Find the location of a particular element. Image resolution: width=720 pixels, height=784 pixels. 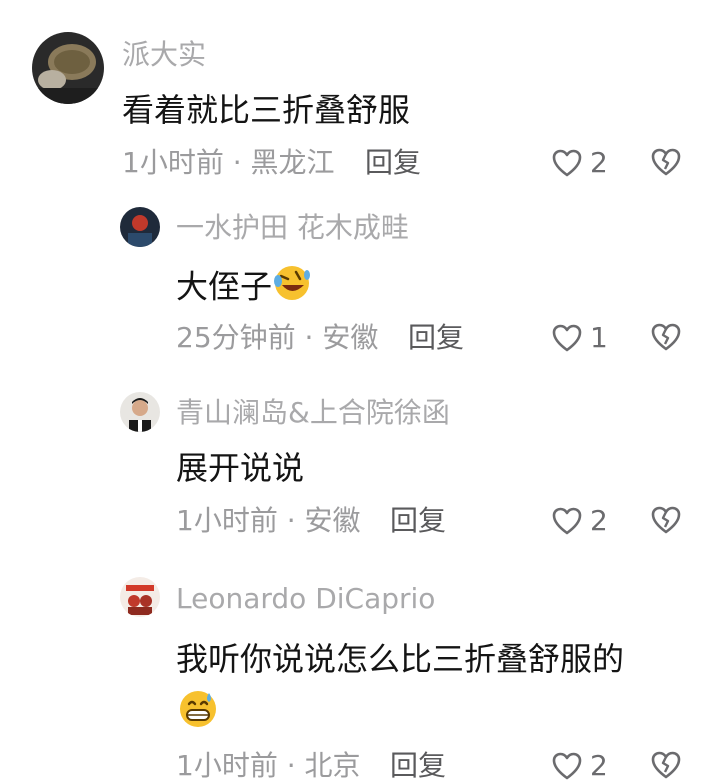

comment-username: Leonardo DiCaprio is located at coordinates (305, 599).